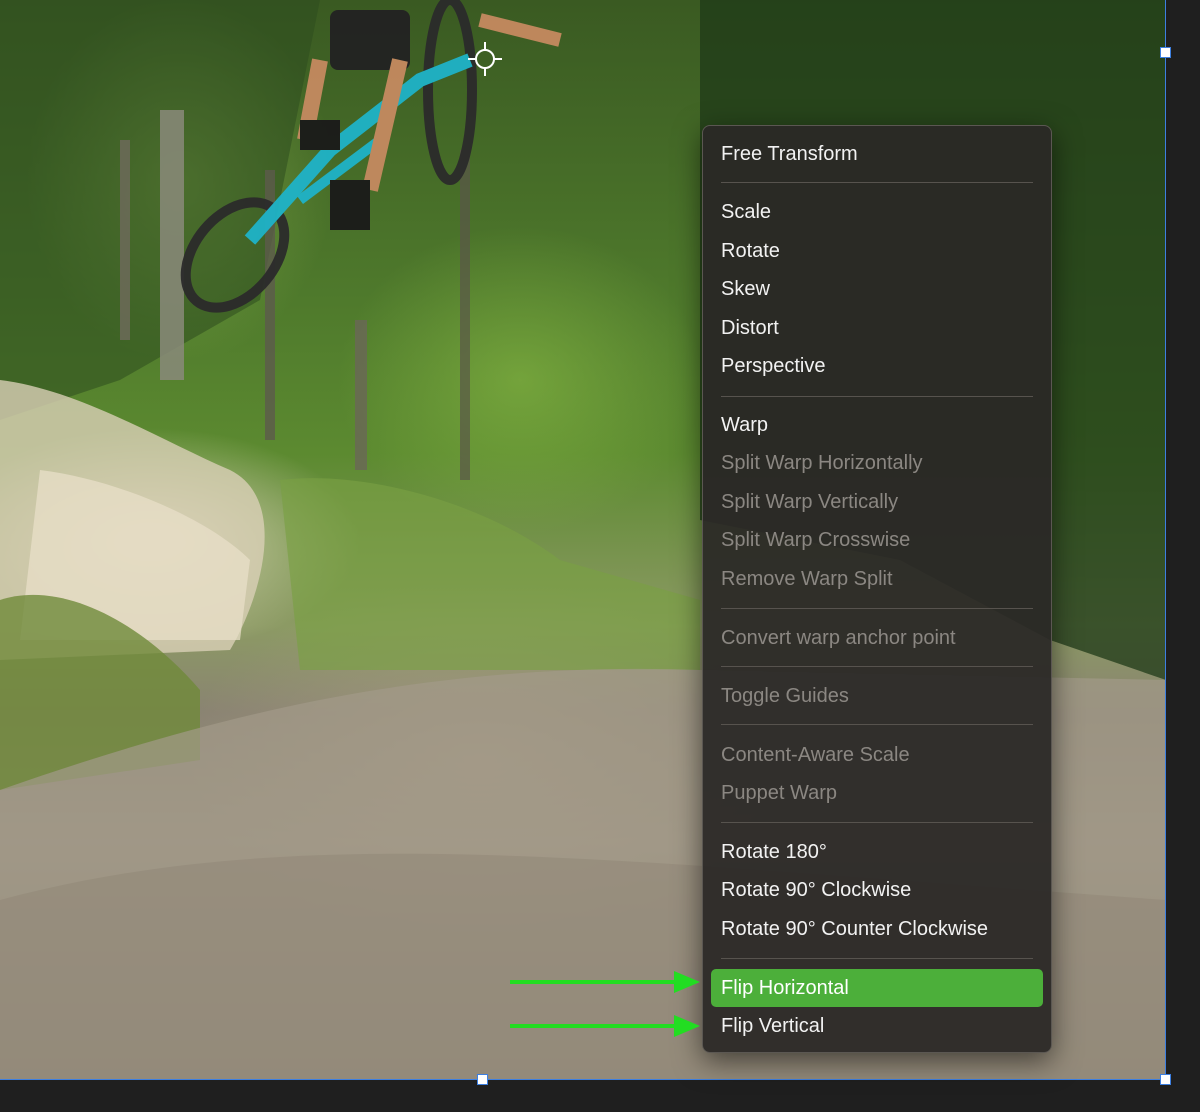 The width and height of the screenshot is (1200, 1112). I want to click on crosshair-icon, so click(485, 59).